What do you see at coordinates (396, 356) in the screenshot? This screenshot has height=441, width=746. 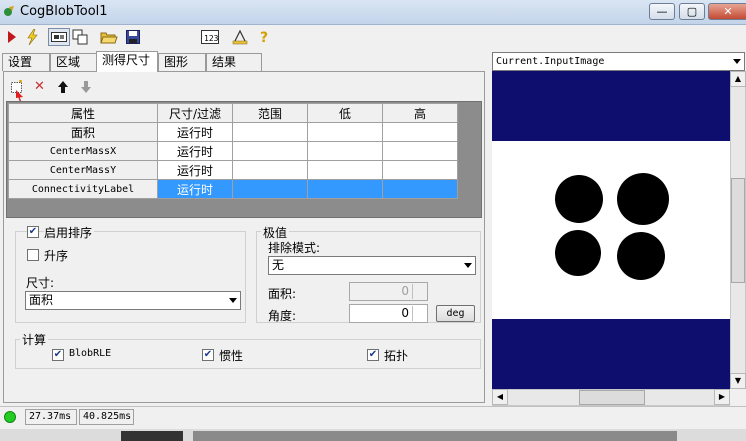 I see `topology-label: 拓扑` at bounding box center [396, 356].